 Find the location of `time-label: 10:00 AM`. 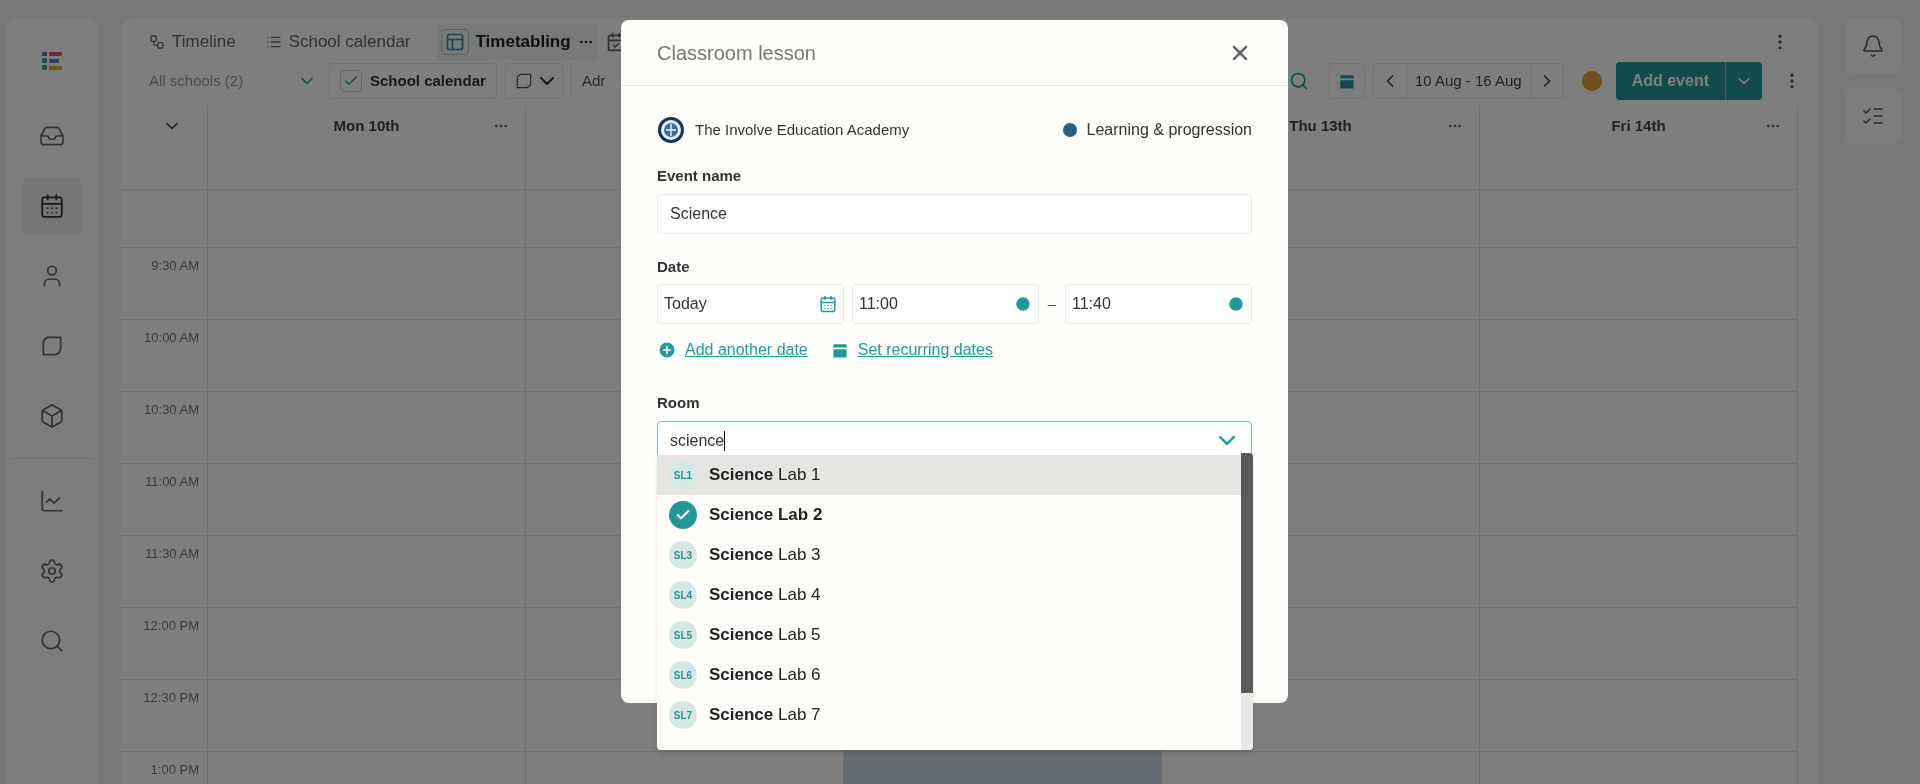

time-label: 10:00 AM is located at coordinates (171, 338).